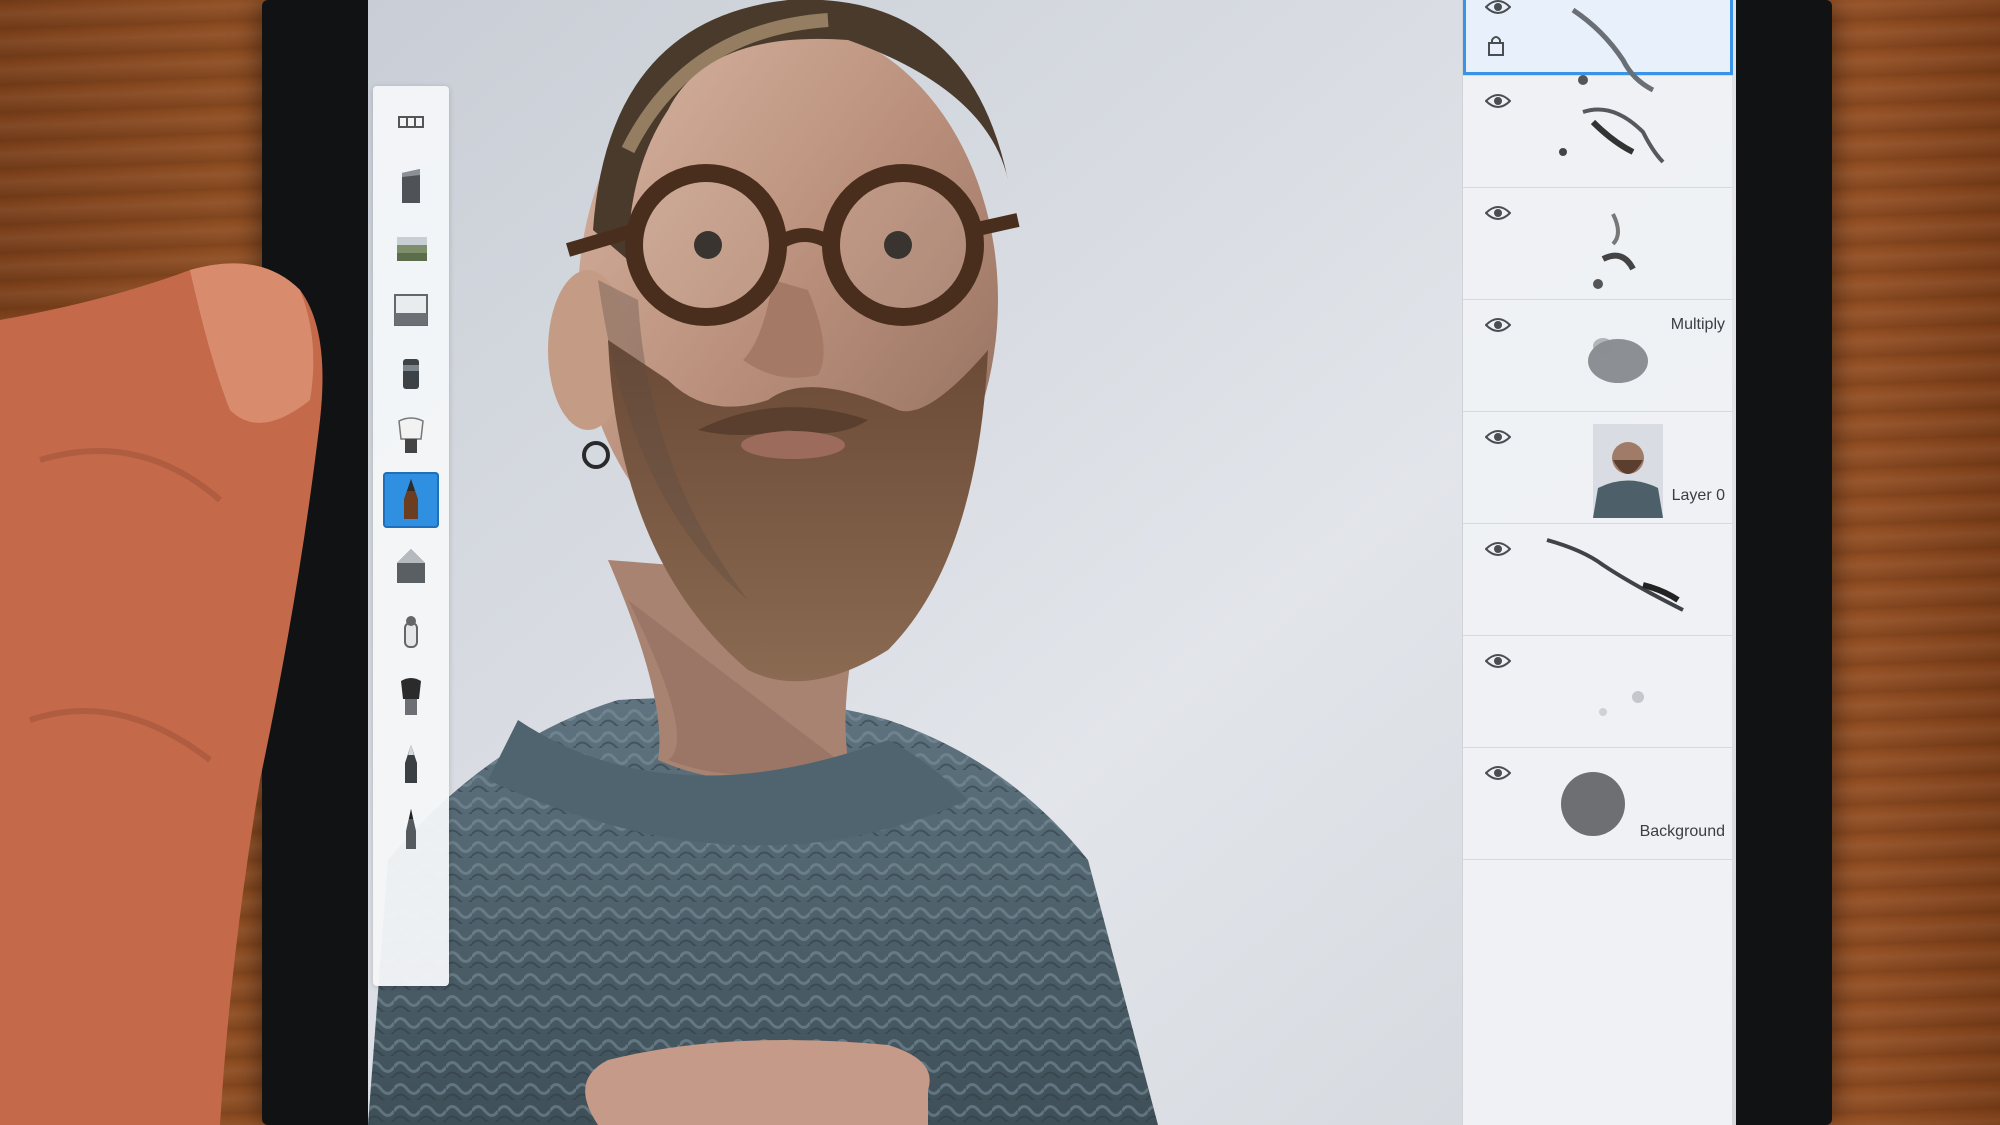 The width and height of the screenshot is (2000, 1125). What do you see at coordinates (411, 374) in the screenshot?
I see `marker-brush-icon` at bounding box center [411, 374].